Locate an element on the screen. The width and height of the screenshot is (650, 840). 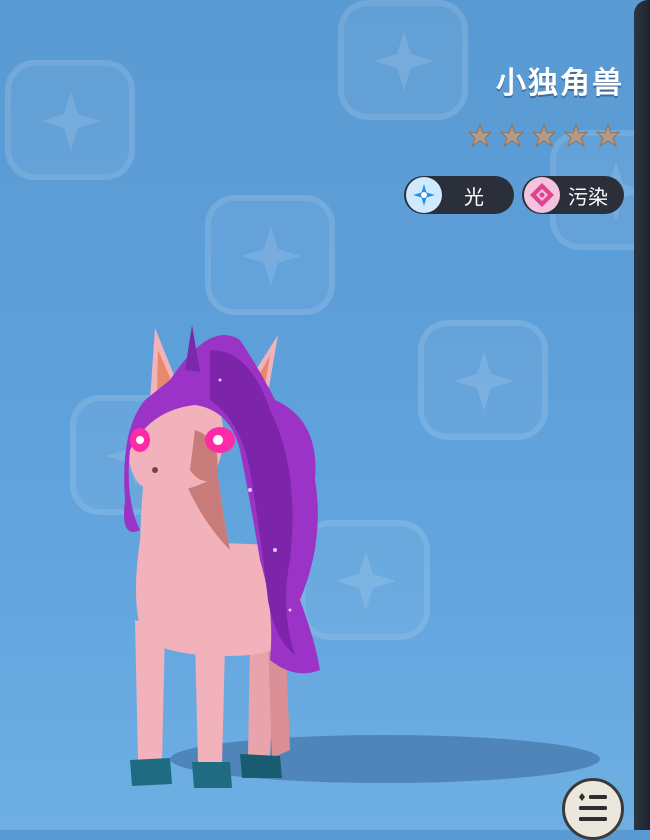
menu-list-icon is located at coordinates (593, 807).